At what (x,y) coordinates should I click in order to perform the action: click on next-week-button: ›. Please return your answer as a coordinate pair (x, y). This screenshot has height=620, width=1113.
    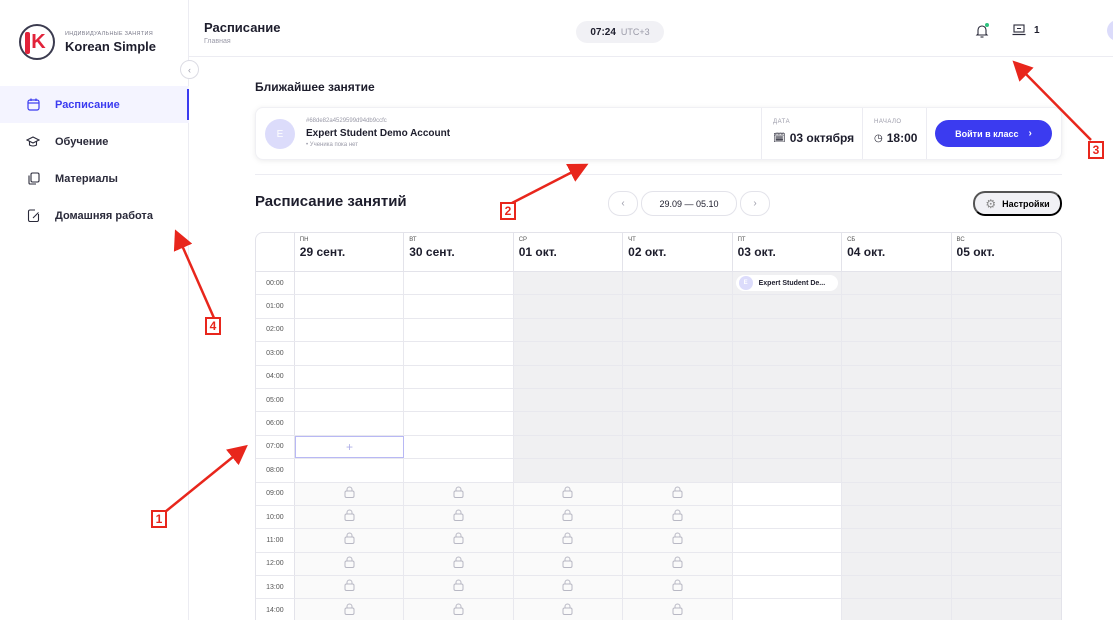
    Looking at the image, I should click on (755, 203).